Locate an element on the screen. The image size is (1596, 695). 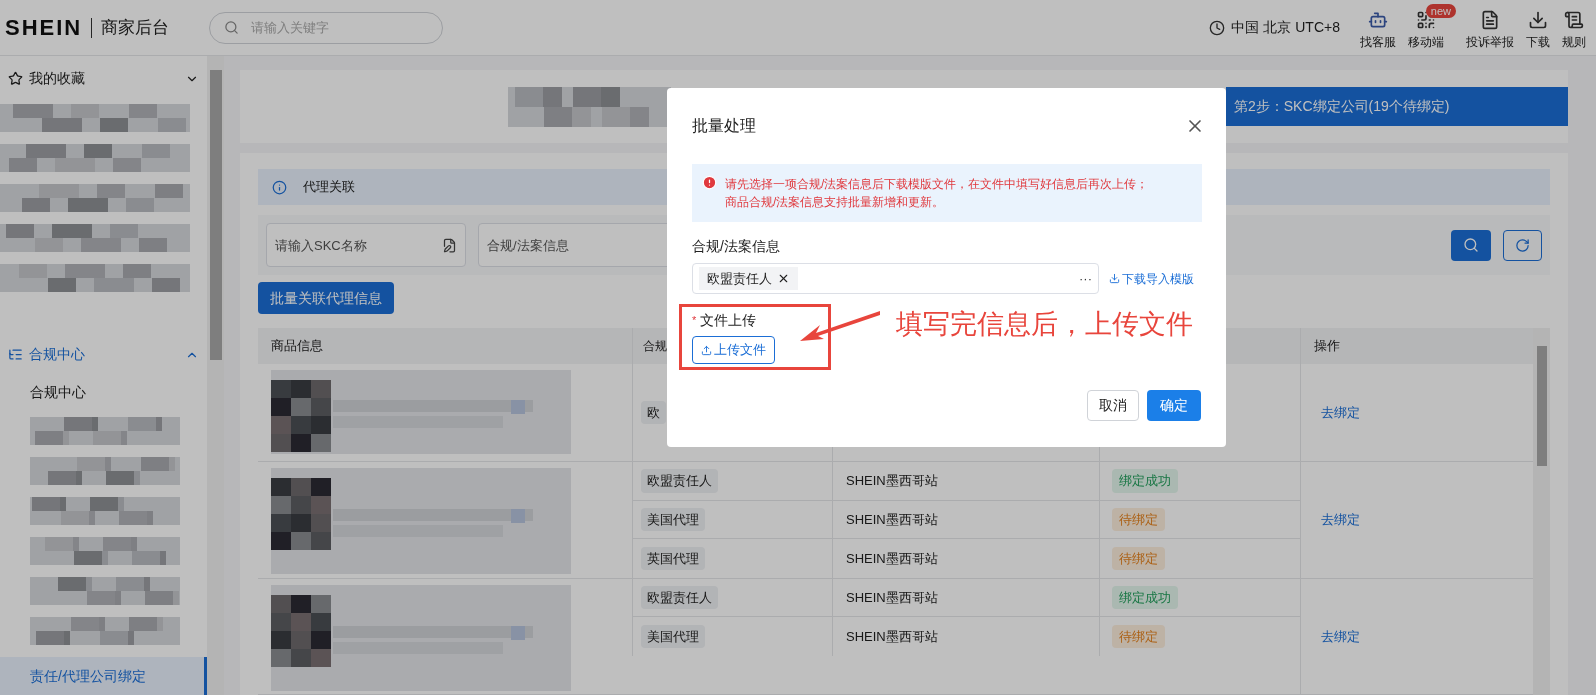
app-title: 商家后台 is located at coordinates (135, 27).